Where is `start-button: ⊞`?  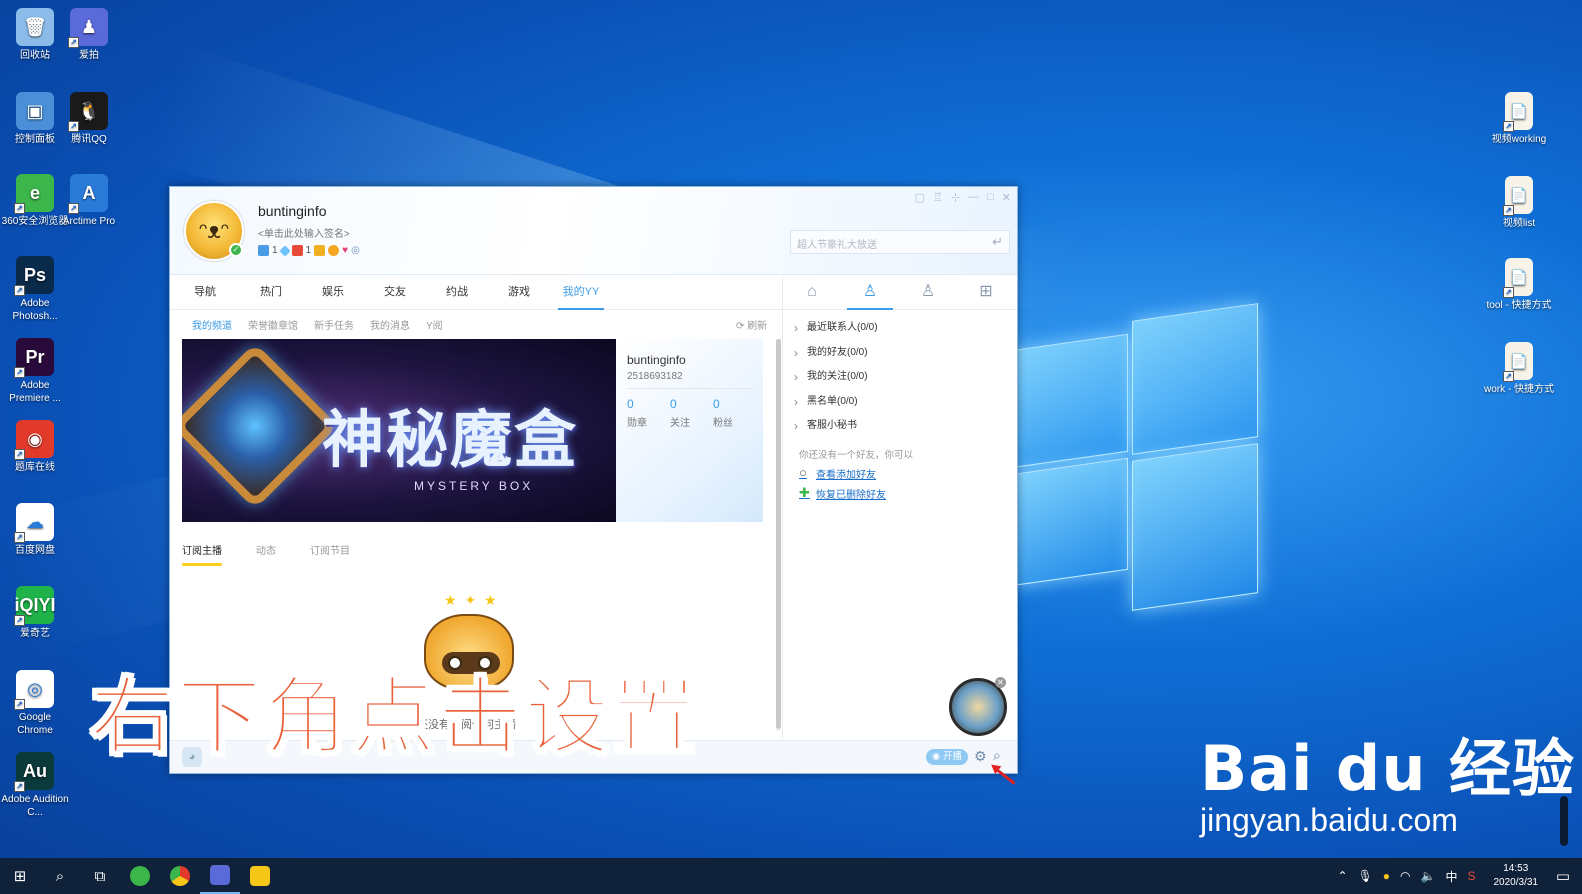
start-button: ⊞ is located at coordinates (20, 876).